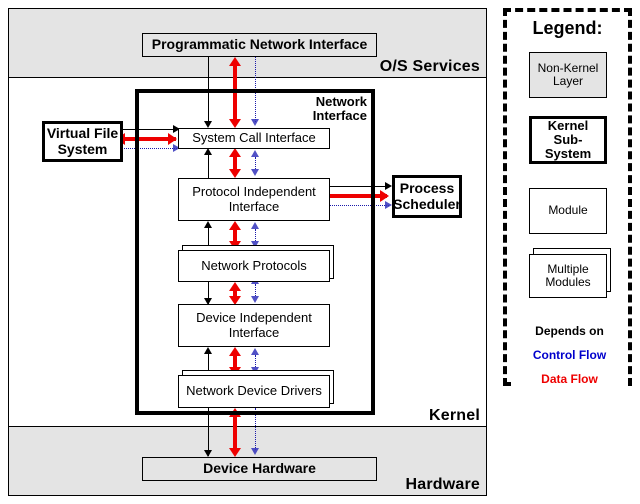 This screenshot has height=504, width=640. I want to click on band-label-os-services: O/S Services, so click(429, 66).